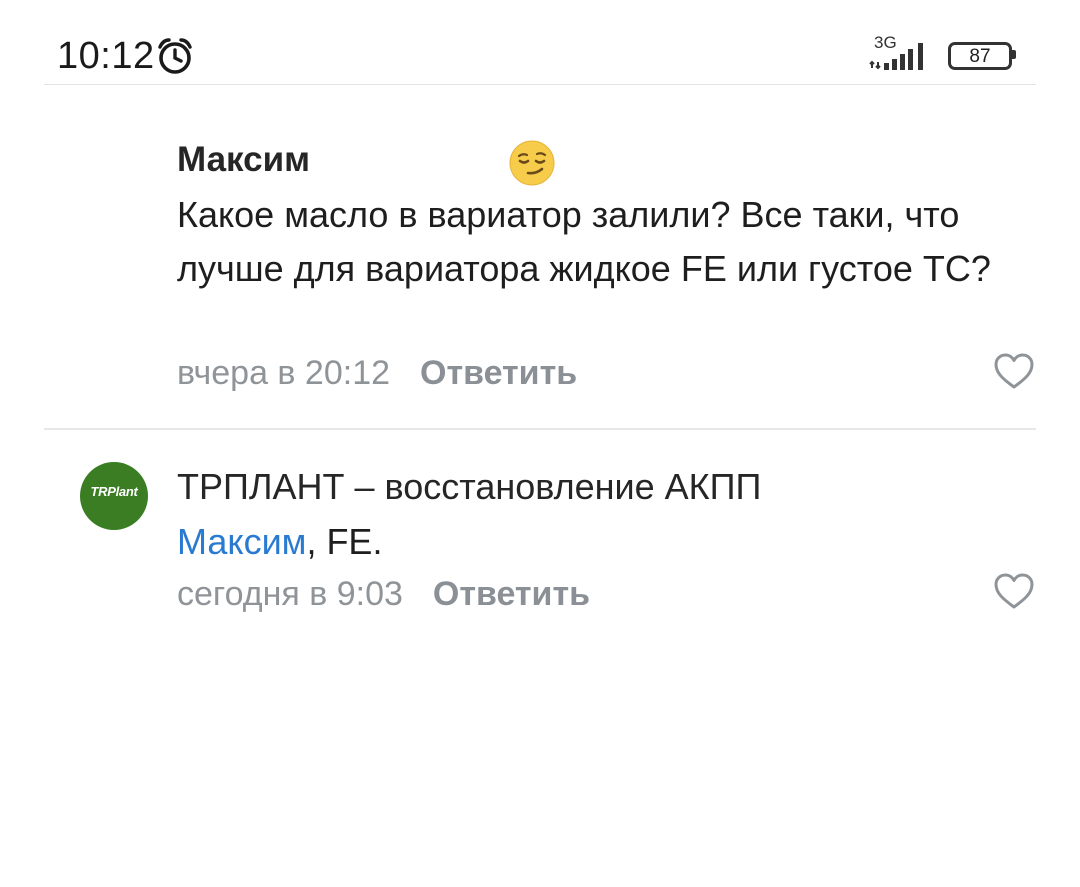  I want to click on comment-text: Максим, FE., so click(607, 542).